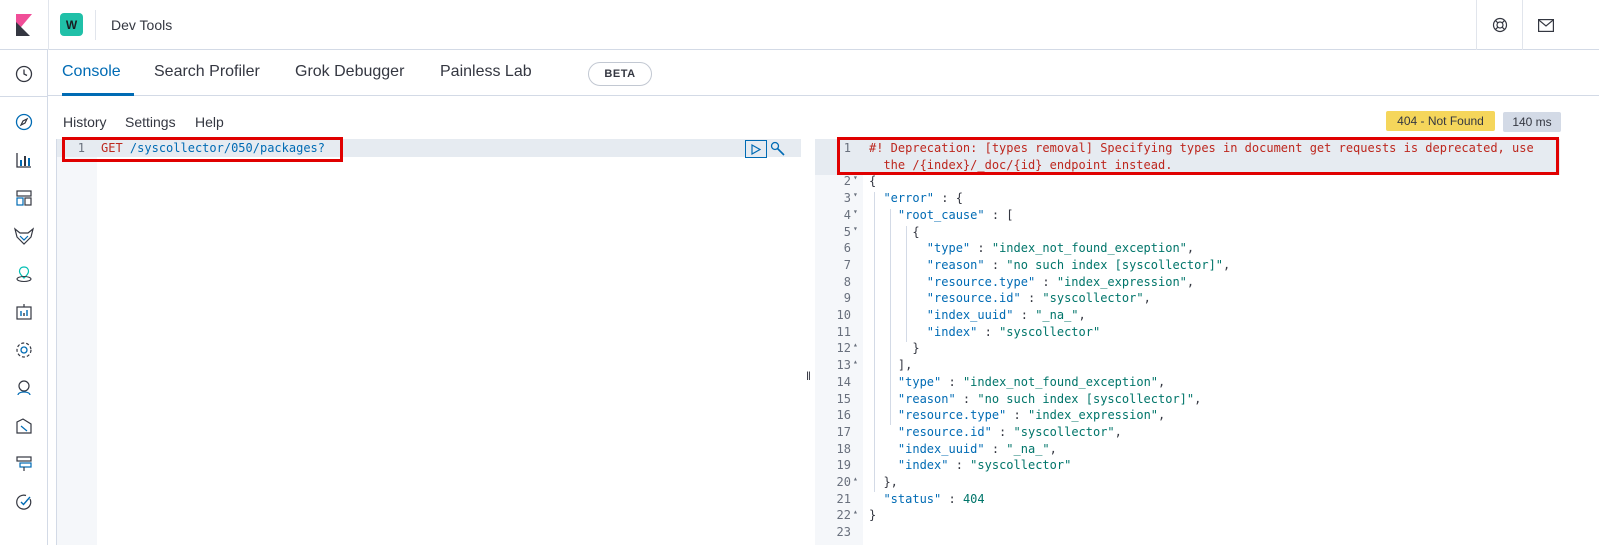  What do you see at coordinates (1187, 381) in the screenshot?
I see `response-line: 14 "type" : "index_not_found_exception",` at bounding box center [1187, 381].